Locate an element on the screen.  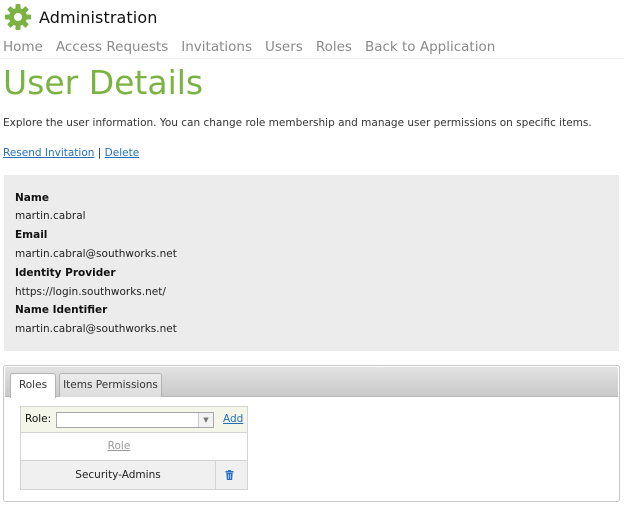
role-select: ▼ is located at coordinates (135, 420).